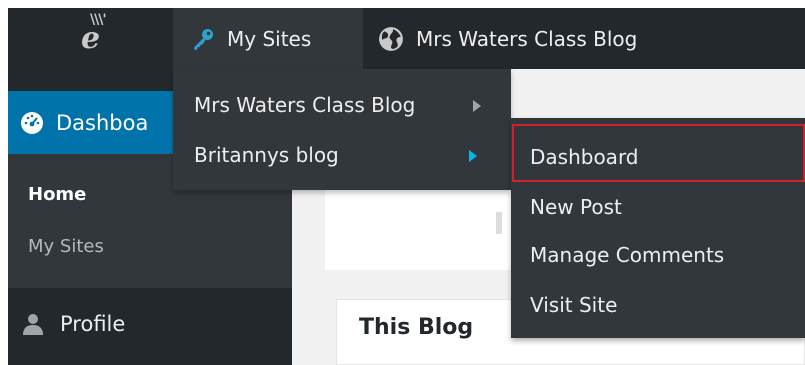  Describe the element at coordinates (391, 38) in the screenshot. I see `globe-icon` at that location.